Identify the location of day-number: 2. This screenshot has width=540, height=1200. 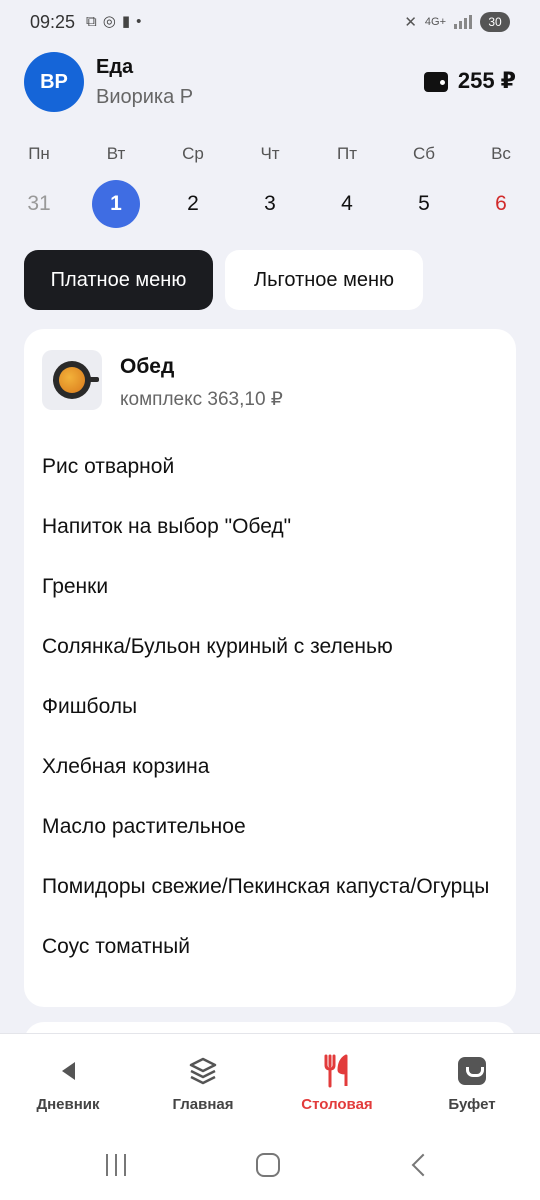
(193, 204).